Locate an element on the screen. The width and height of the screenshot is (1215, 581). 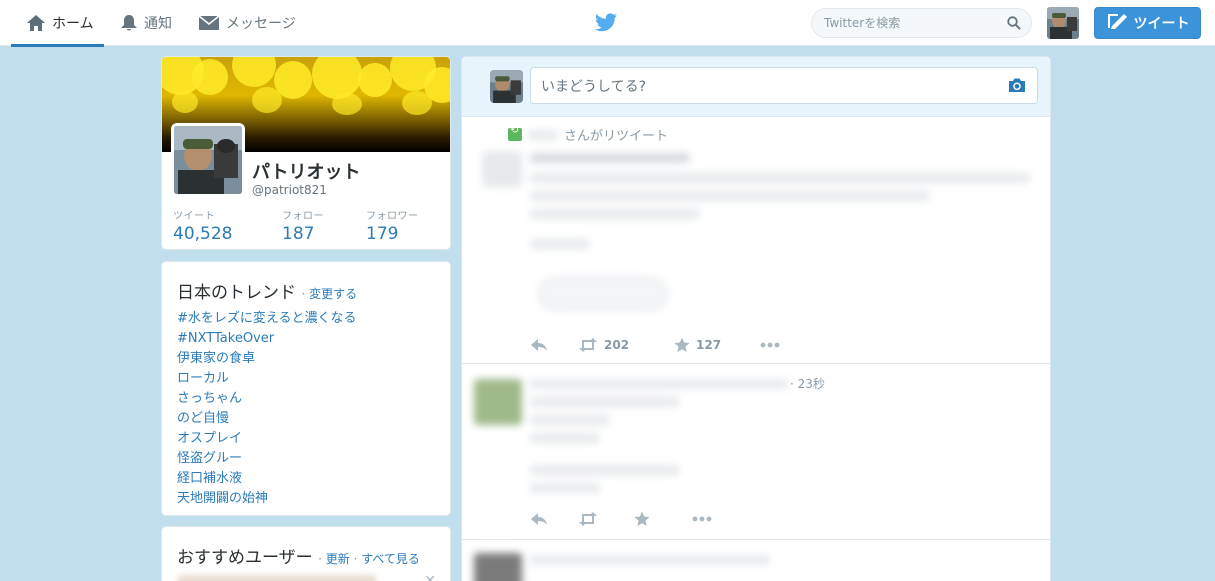
stat-followers-label: フォロワー is located at coordinates (392, 216).